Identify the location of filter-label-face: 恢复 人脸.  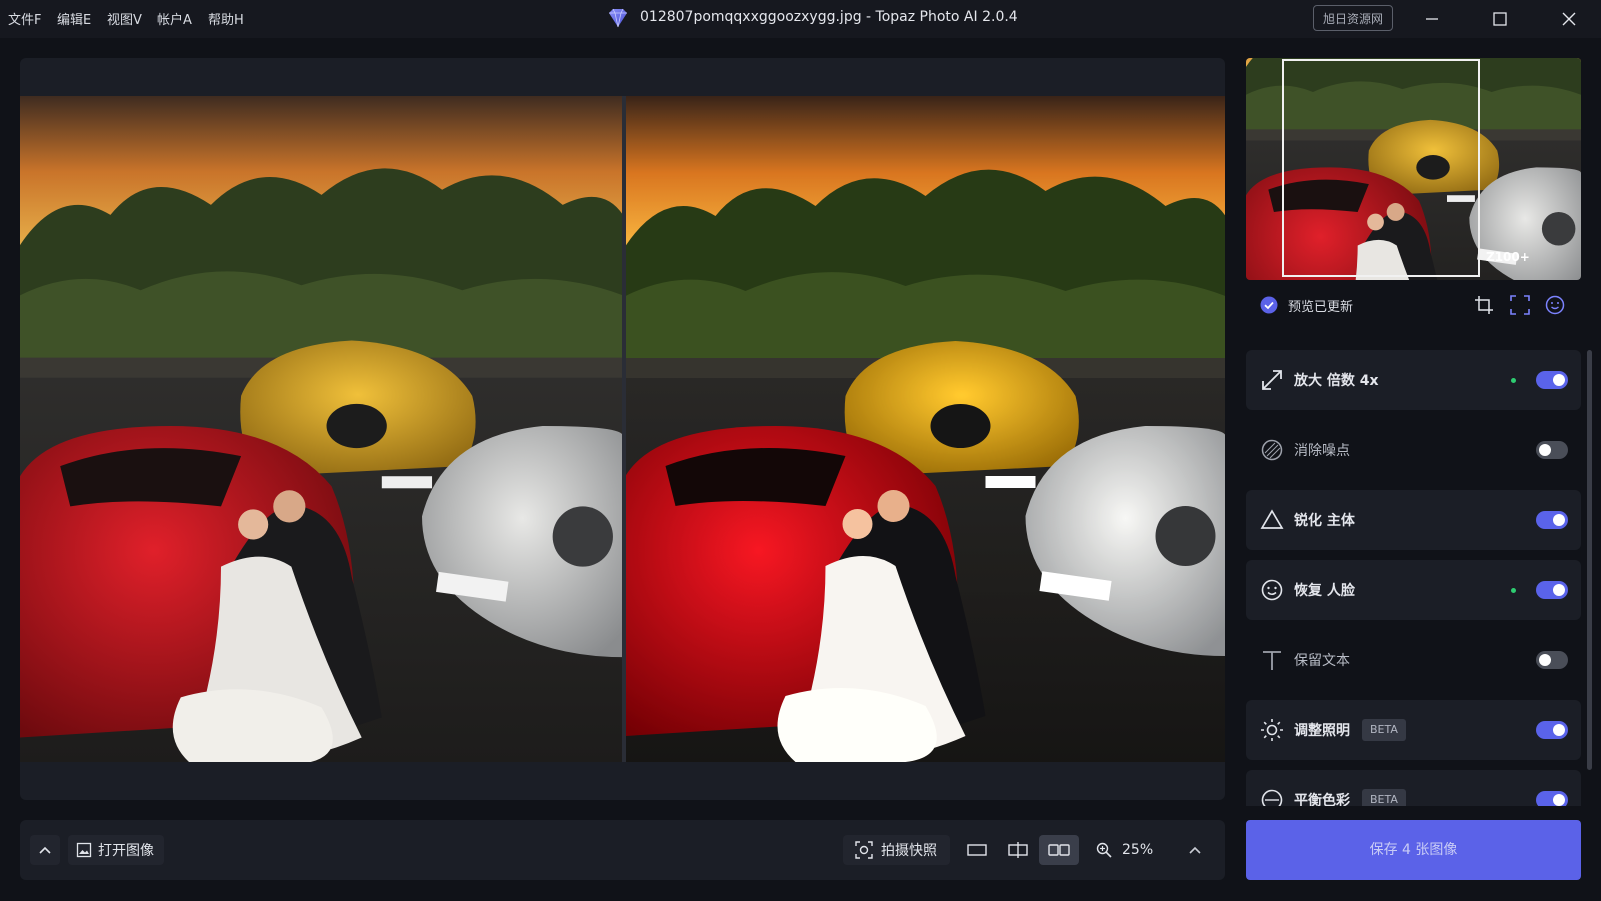
(1324, 591).